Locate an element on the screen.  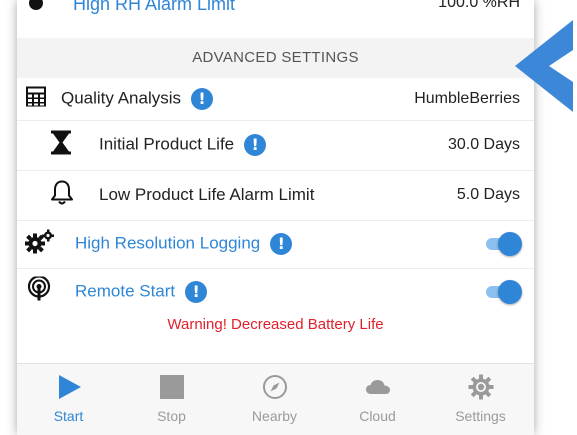
low-product-life-alarm-row: Low Product Life Alarm Limit 5.0 Days is located at coordinates (275, 195).